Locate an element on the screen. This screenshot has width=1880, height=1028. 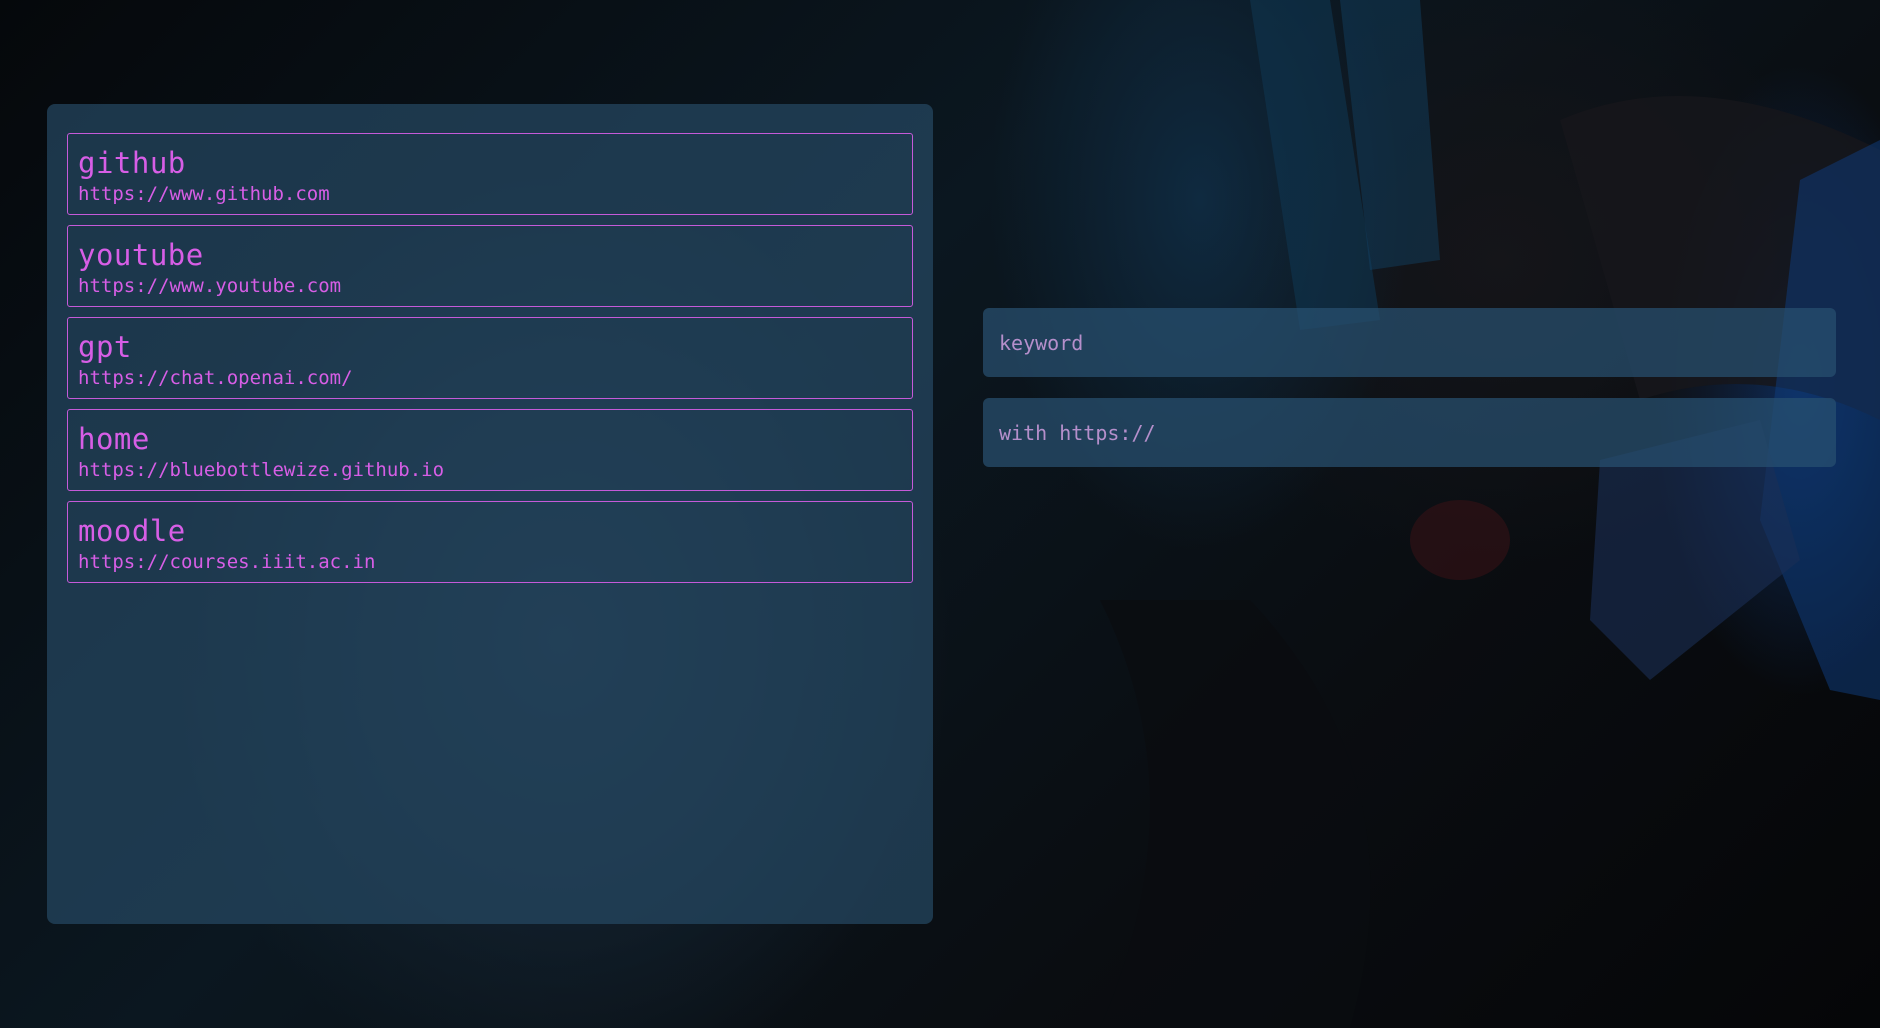
keyword-input is located at coordinates (1409, 342).